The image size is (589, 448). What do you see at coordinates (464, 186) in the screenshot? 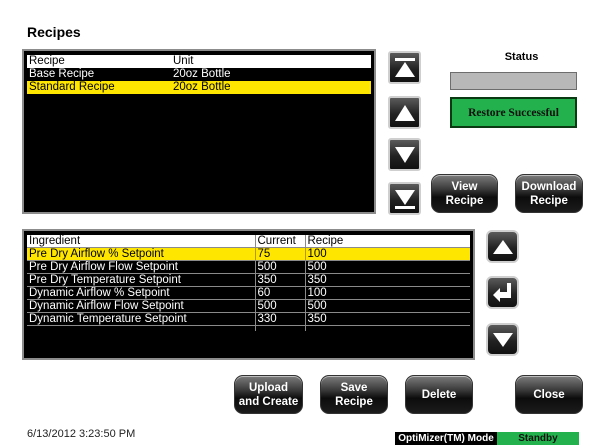
I see `view-recipe-label-line1: View` at bounding box center [464, 186].